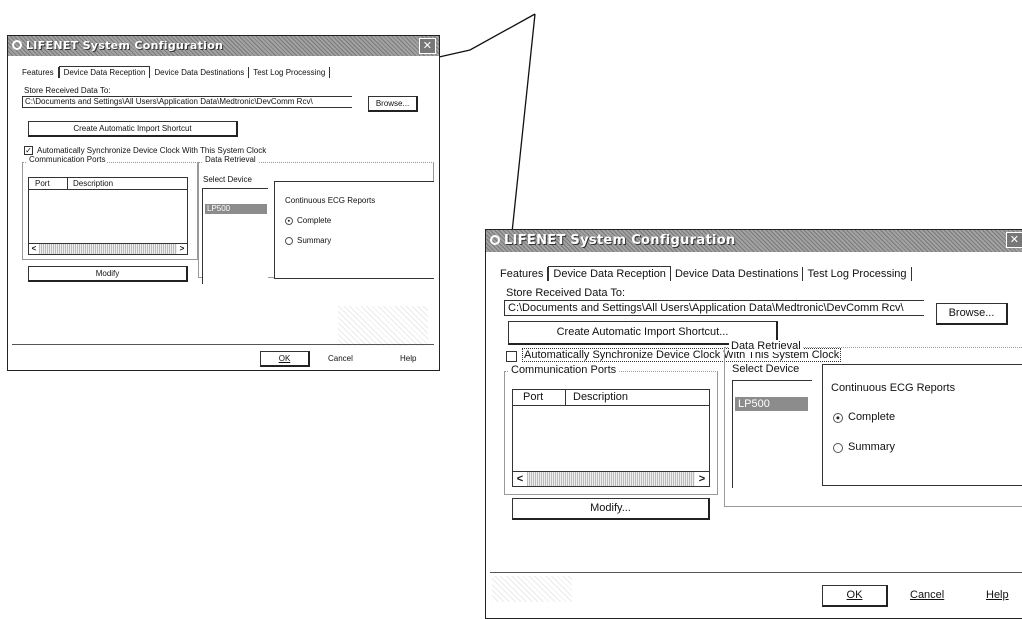  What do you see at coordinates (133, 129) in the screenshot?
I see `create-shortcut-button: Create Automatic Import Shortcut` at bounding box center [133, 129].